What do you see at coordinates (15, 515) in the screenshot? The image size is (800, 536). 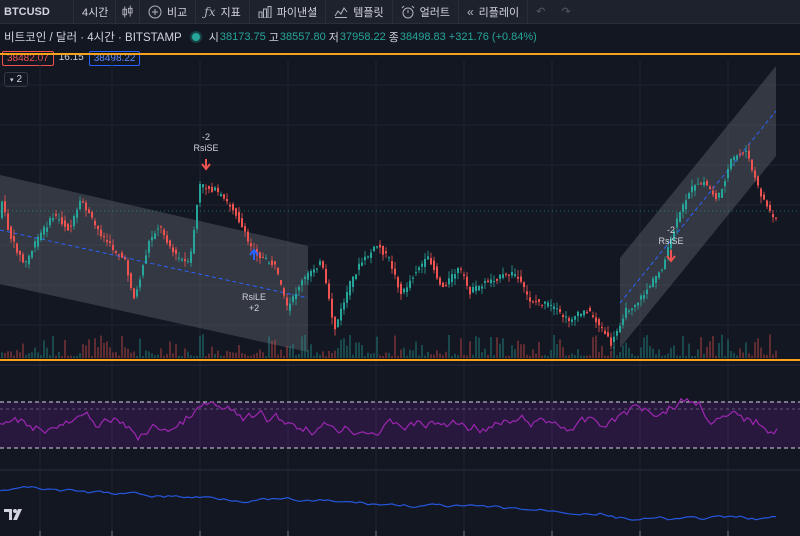 I see `tradingview-logo` at bounding box center [15, 515].